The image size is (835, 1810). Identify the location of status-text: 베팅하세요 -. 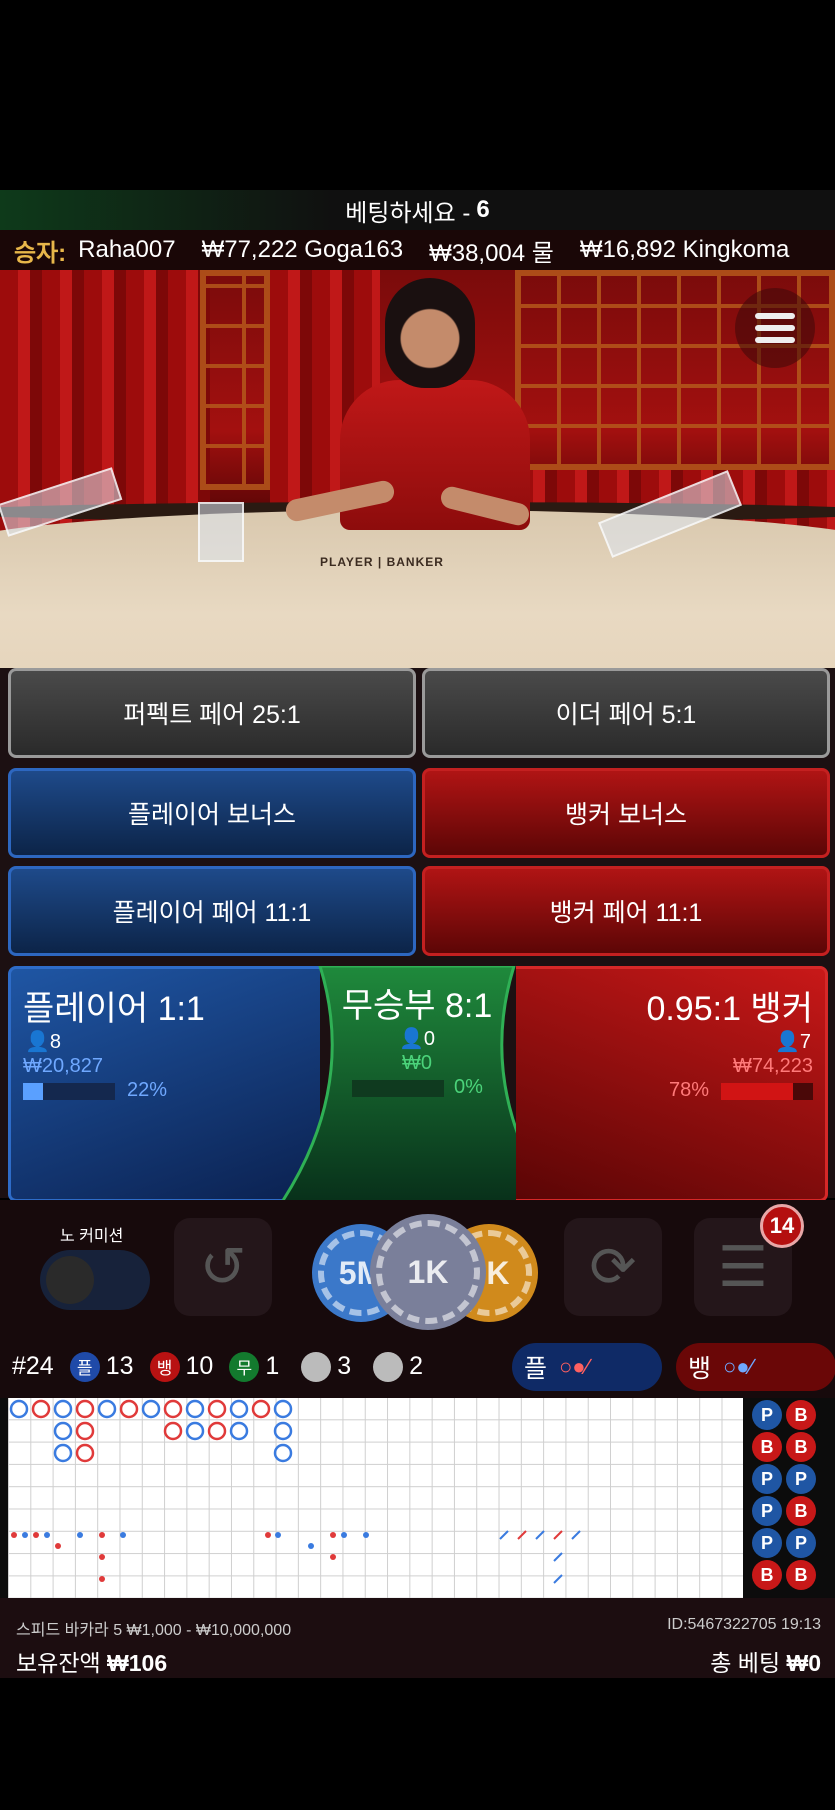
(408, 213).